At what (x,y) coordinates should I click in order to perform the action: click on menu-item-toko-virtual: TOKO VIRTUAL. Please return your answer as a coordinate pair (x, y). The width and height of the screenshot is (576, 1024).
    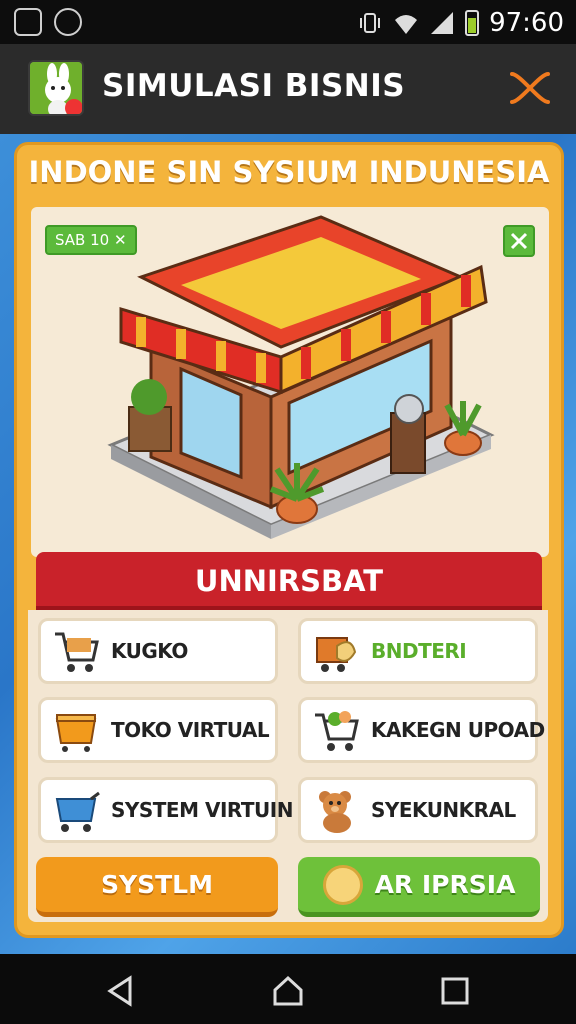
    Looking at the image, I should click on (158, 730).